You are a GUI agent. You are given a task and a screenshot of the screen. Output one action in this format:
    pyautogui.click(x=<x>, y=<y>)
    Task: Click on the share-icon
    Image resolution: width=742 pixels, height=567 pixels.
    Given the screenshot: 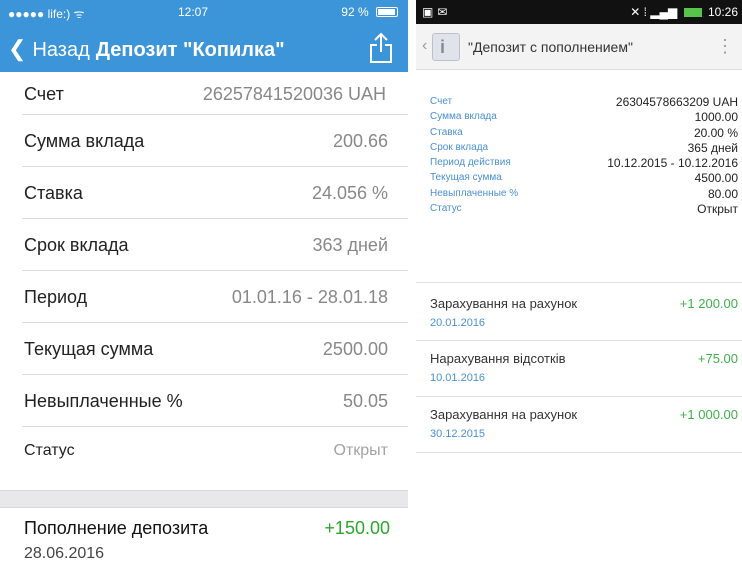 What is the action you would take?
    pyautogui.click(x=381, y=48)
    